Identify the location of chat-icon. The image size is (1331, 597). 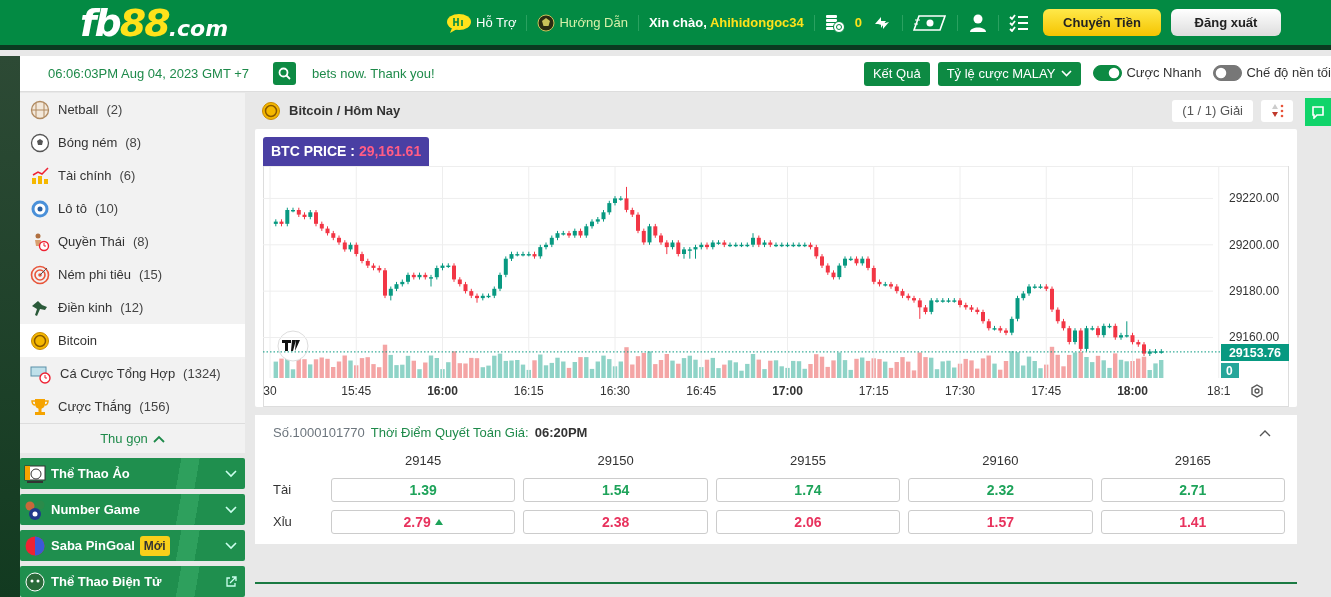
(1318, 112).